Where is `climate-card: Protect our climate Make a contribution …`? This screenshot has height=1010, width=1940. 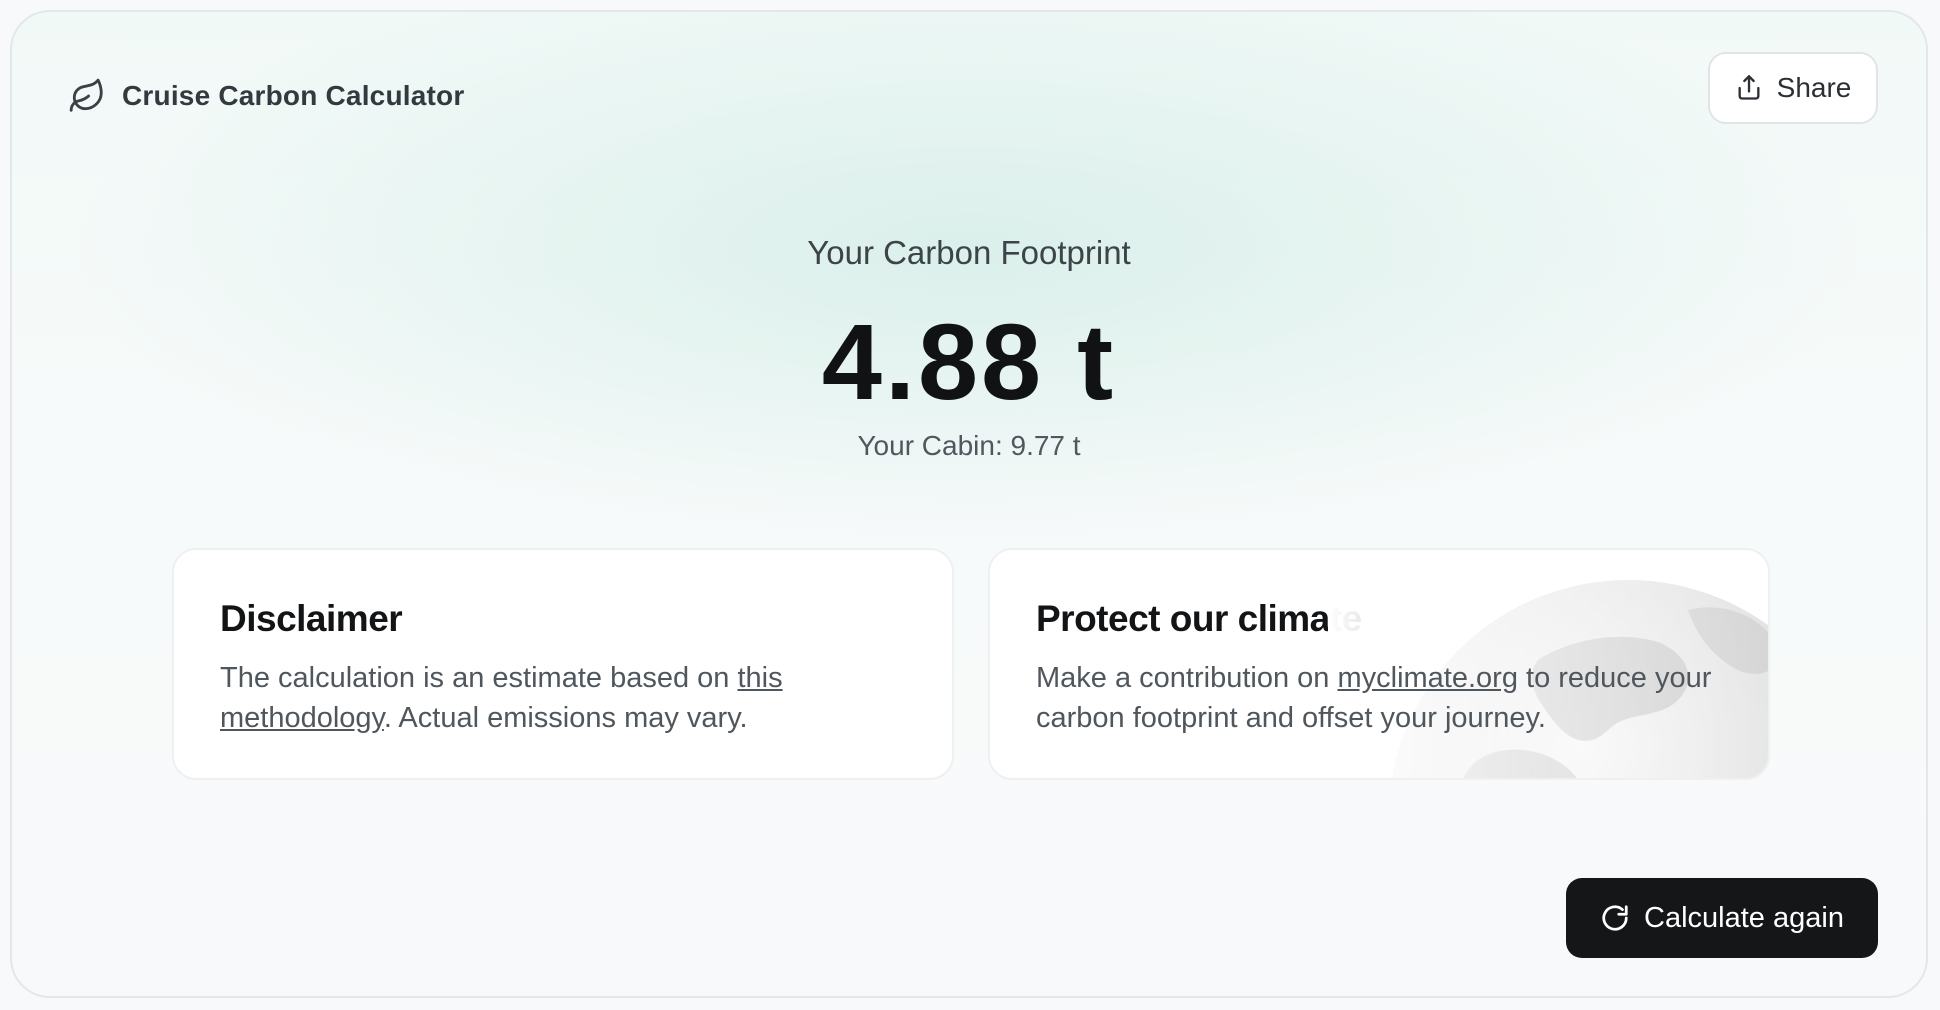
climate-card: Protect our climate Make a contribution … is located at coordinates (1379, 664).